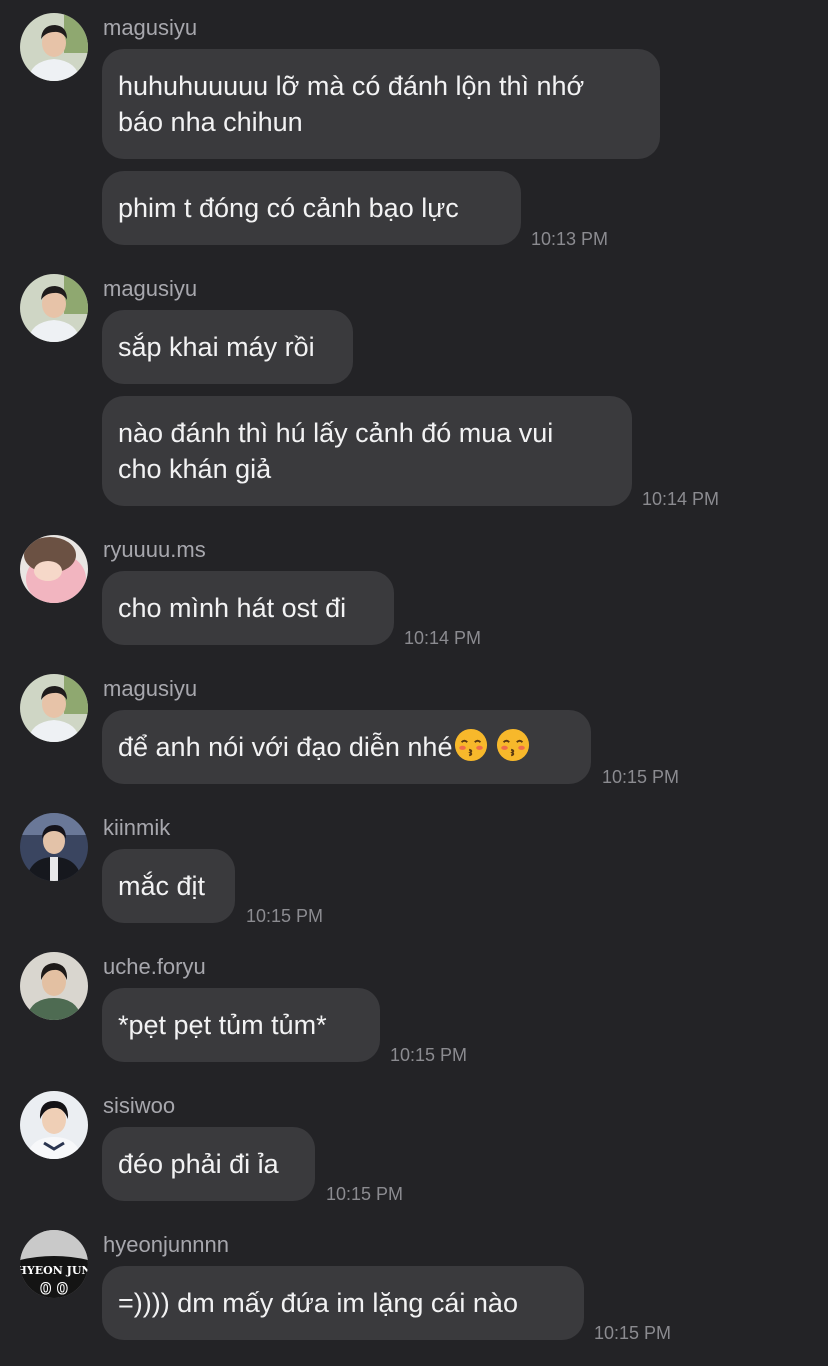 The width and height of the screenshot is (828, 1366). I want to click on message-bubble: *pẹt pẹt tủm tủm*, so click(241, 1025).